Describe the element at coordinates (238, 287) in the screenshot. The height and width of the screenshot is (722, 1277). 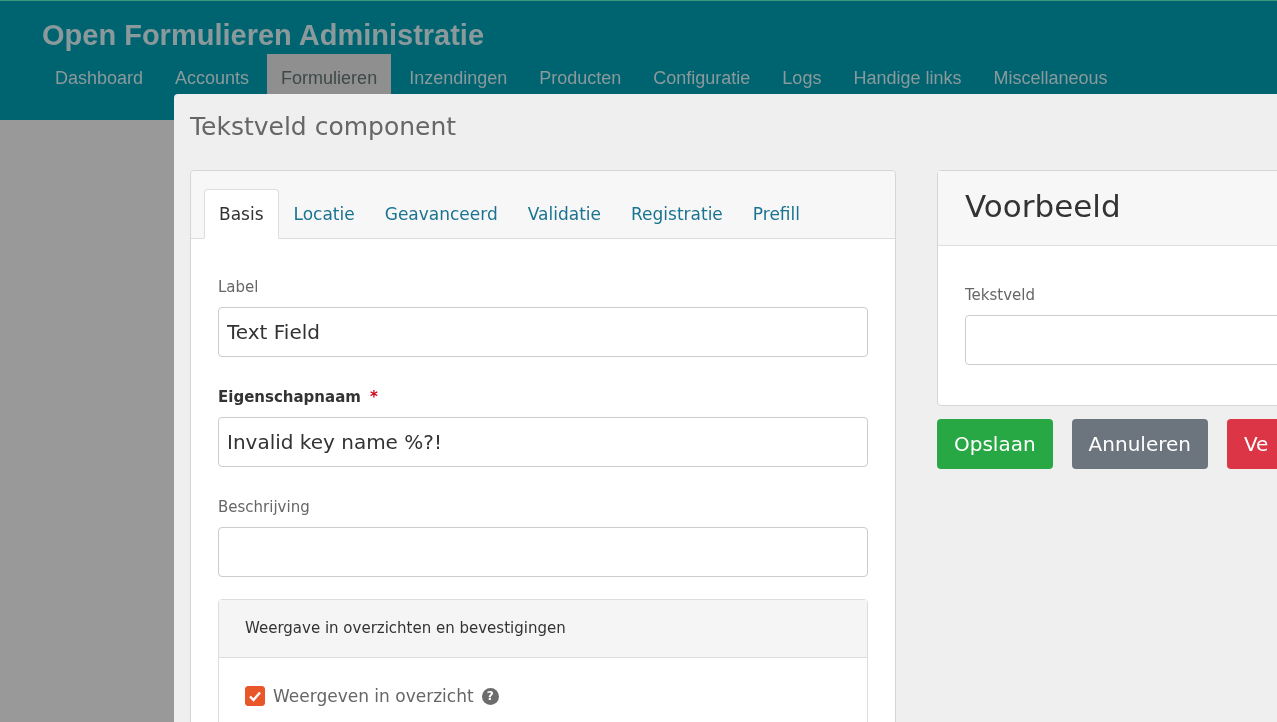
I see `field-label: Label` at that location.